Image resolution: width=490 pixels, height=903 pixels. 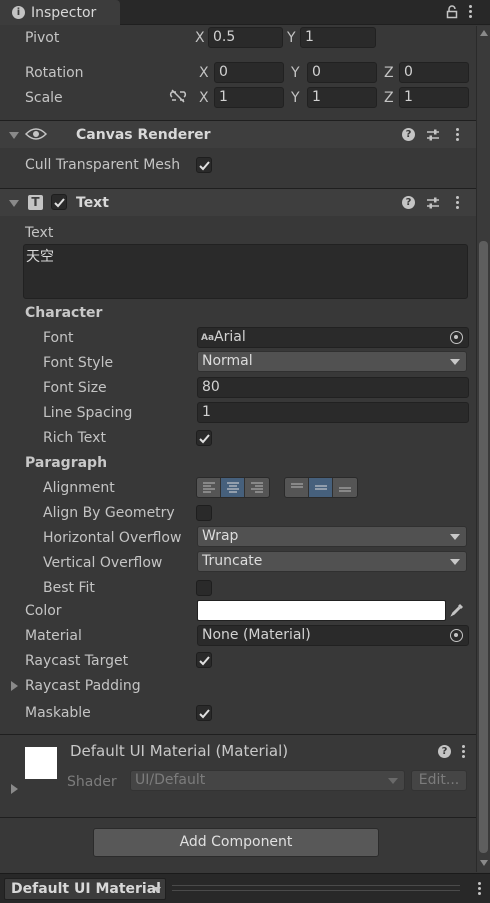 I want to click on tab-inspector: i Inspector, so click(x=60, y=12).